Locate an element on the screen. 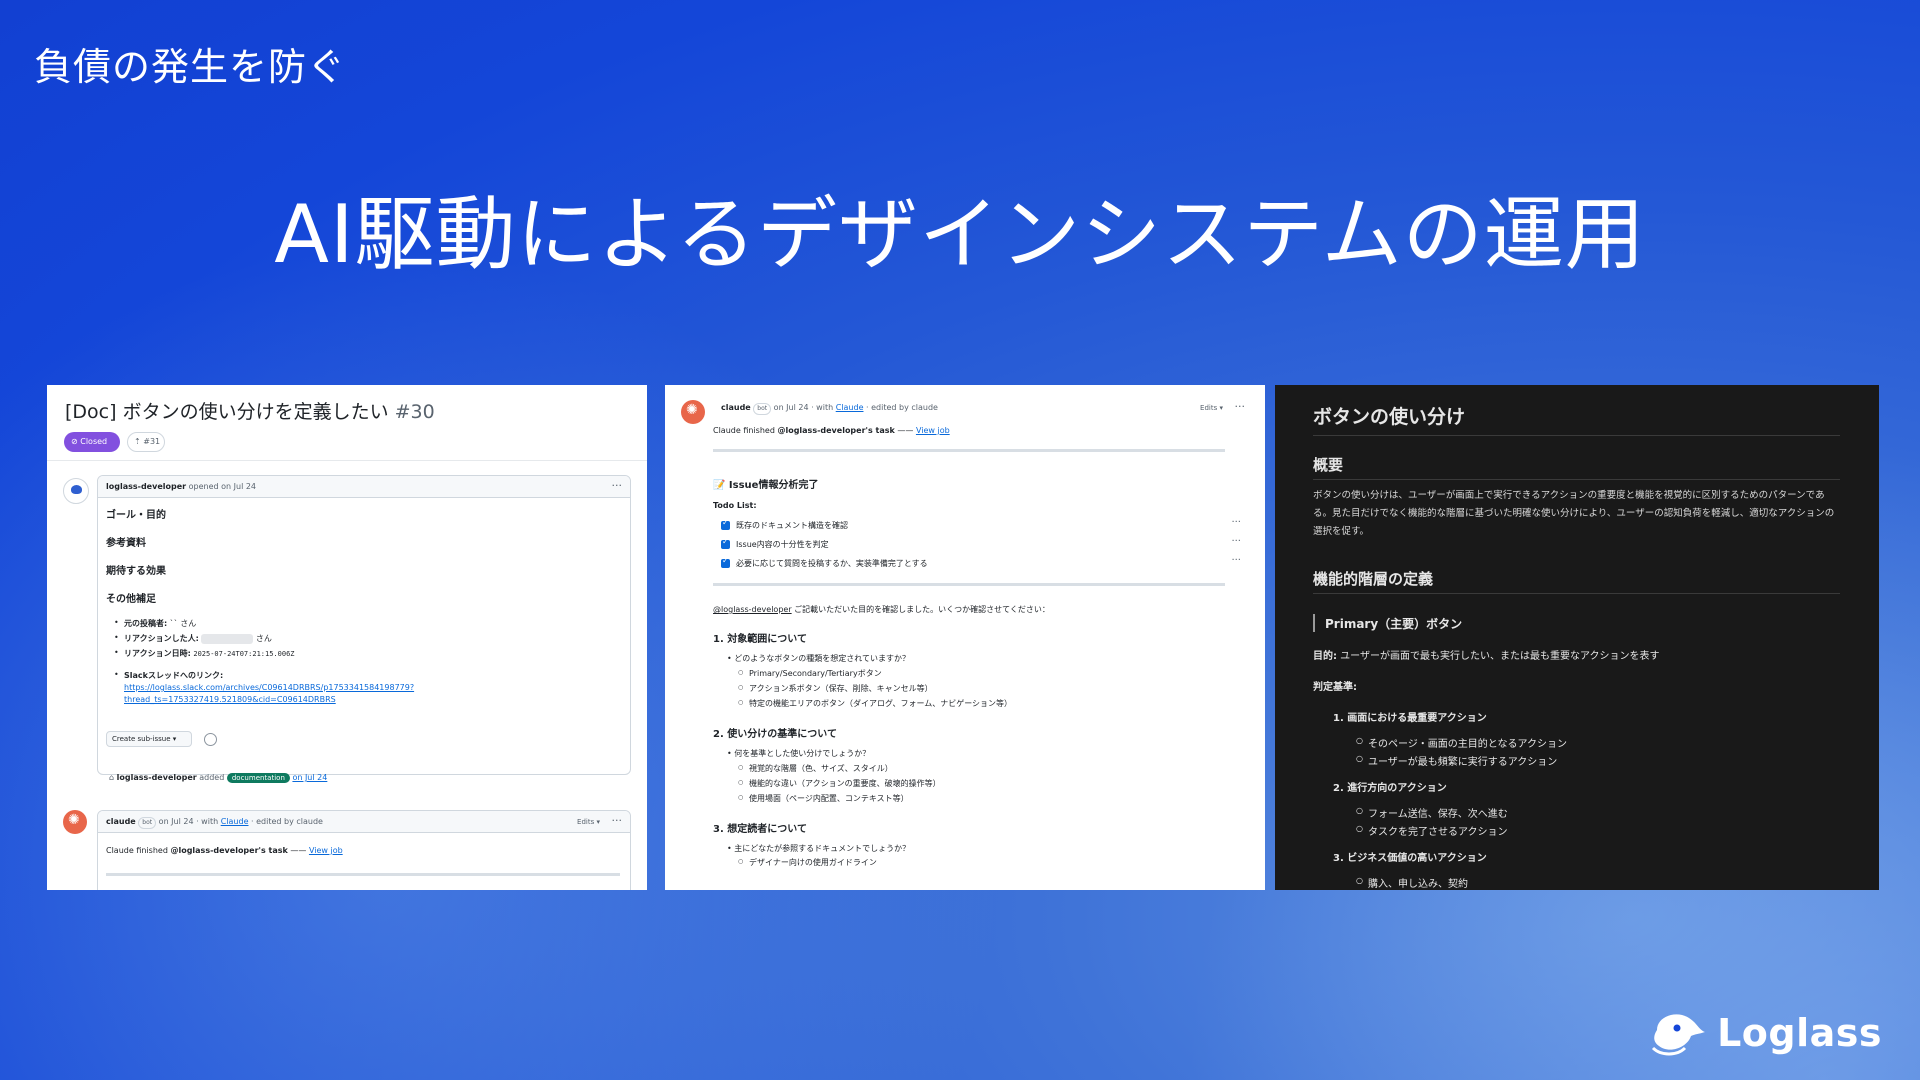 Image resolution: width=1920 pixels, height=1080 pixels. linked-pr-badge: ⇡ #31 is located at coordinates (146, 442).